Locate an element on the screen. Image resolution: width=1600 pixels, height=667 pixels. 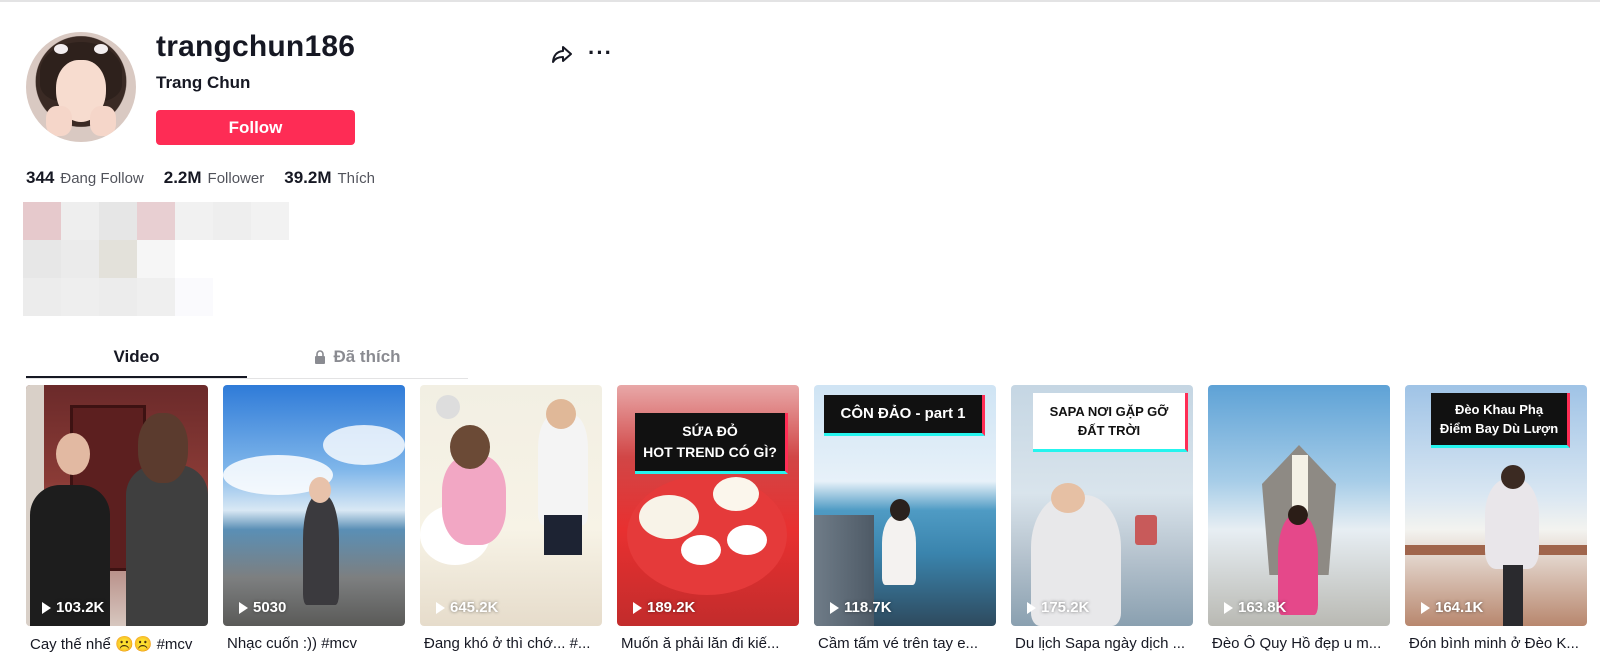
view-count: 118.7K is located at coordinates (861, 607).